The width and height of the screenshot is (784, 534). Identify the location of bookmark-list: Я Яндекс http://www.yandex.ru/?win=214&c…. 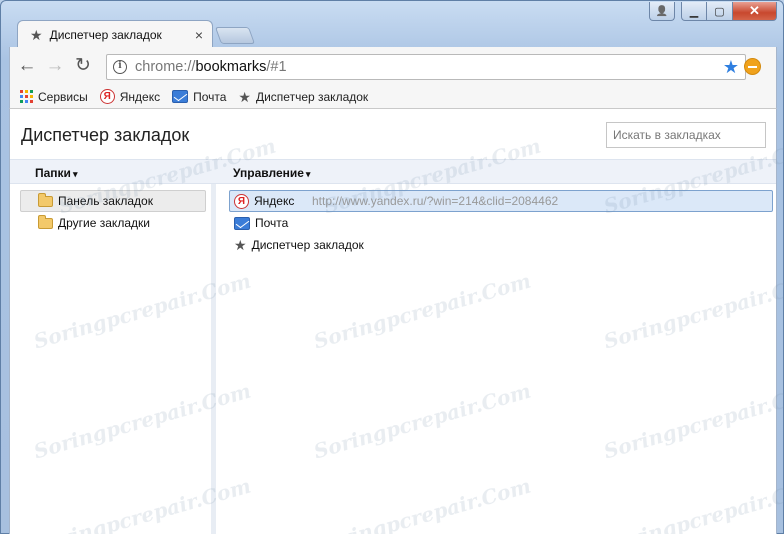
(501, 223).